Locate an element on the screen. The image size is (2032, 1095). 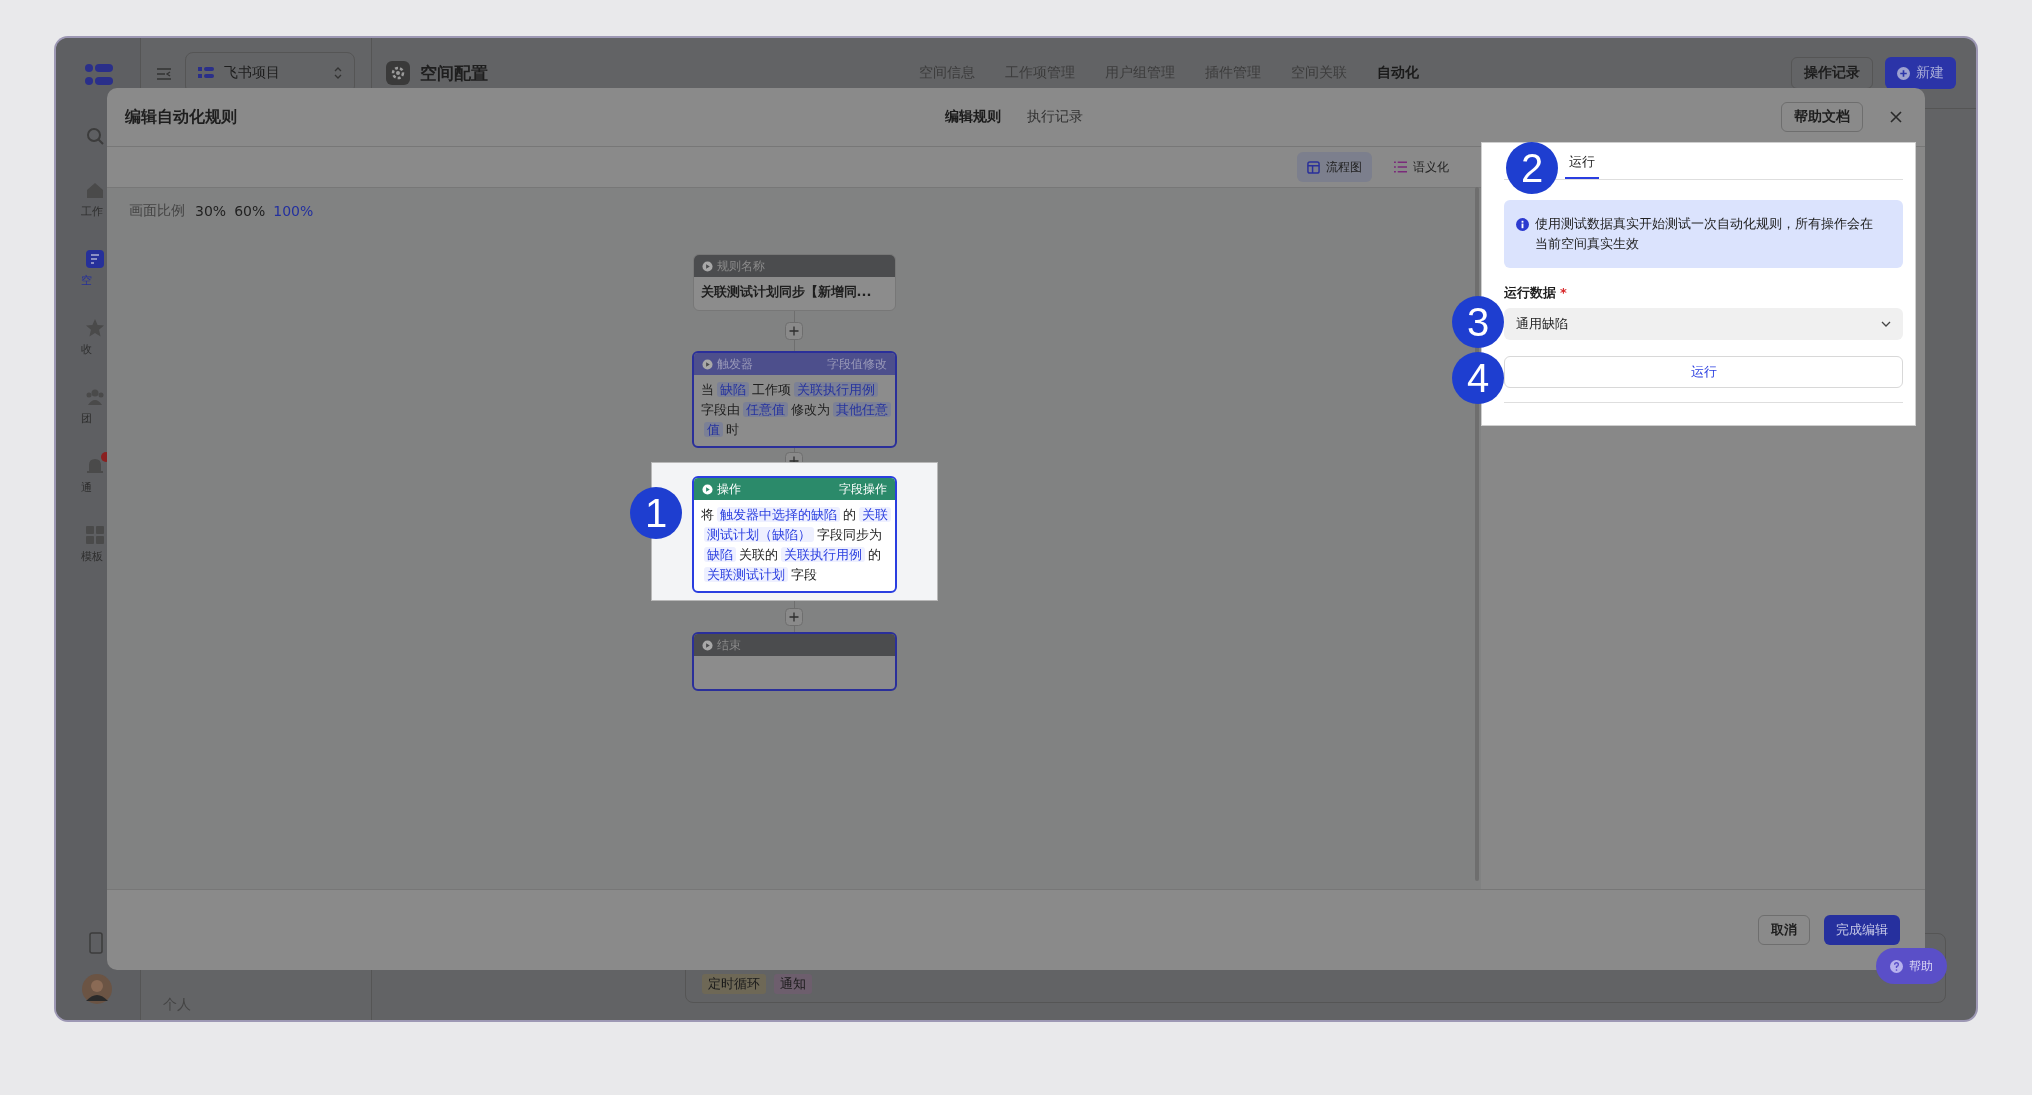
tag: 定时循环 is located at coordinates (734, 984).